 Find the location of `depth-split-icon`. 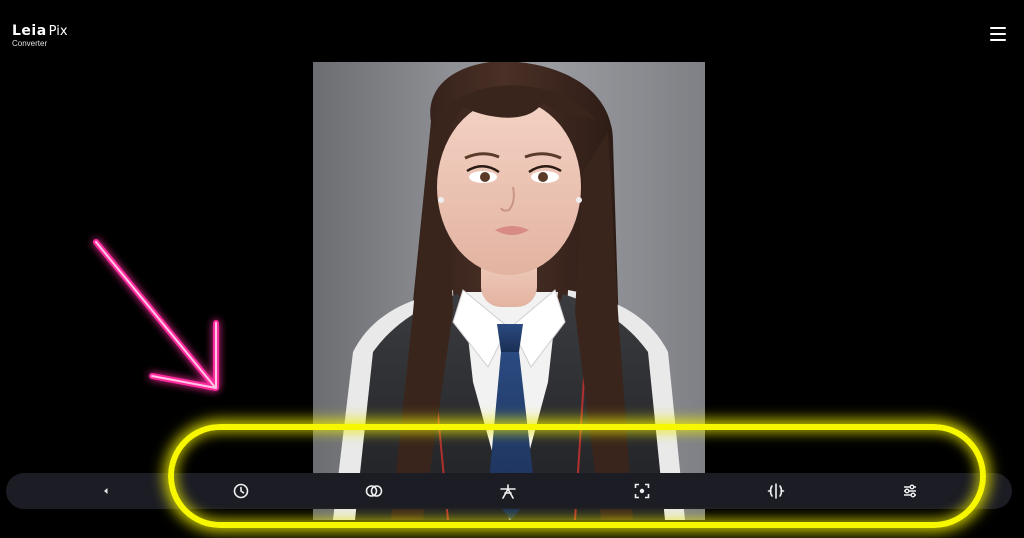

depth-split-icon is located at coordinates (776, 491).